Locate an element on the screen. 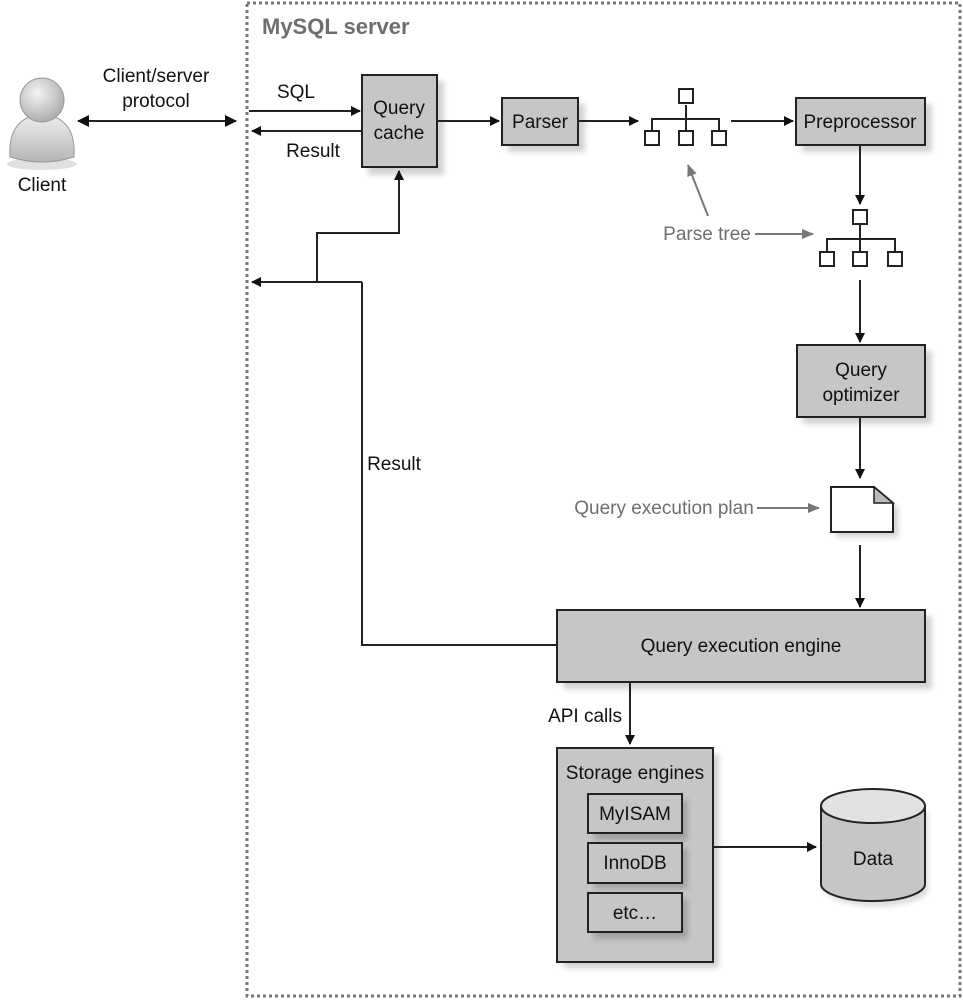 The width and height of the screenshot is (963, 1000). storage-engine-item-label: MyISAM is located at coordinates (635, 814).